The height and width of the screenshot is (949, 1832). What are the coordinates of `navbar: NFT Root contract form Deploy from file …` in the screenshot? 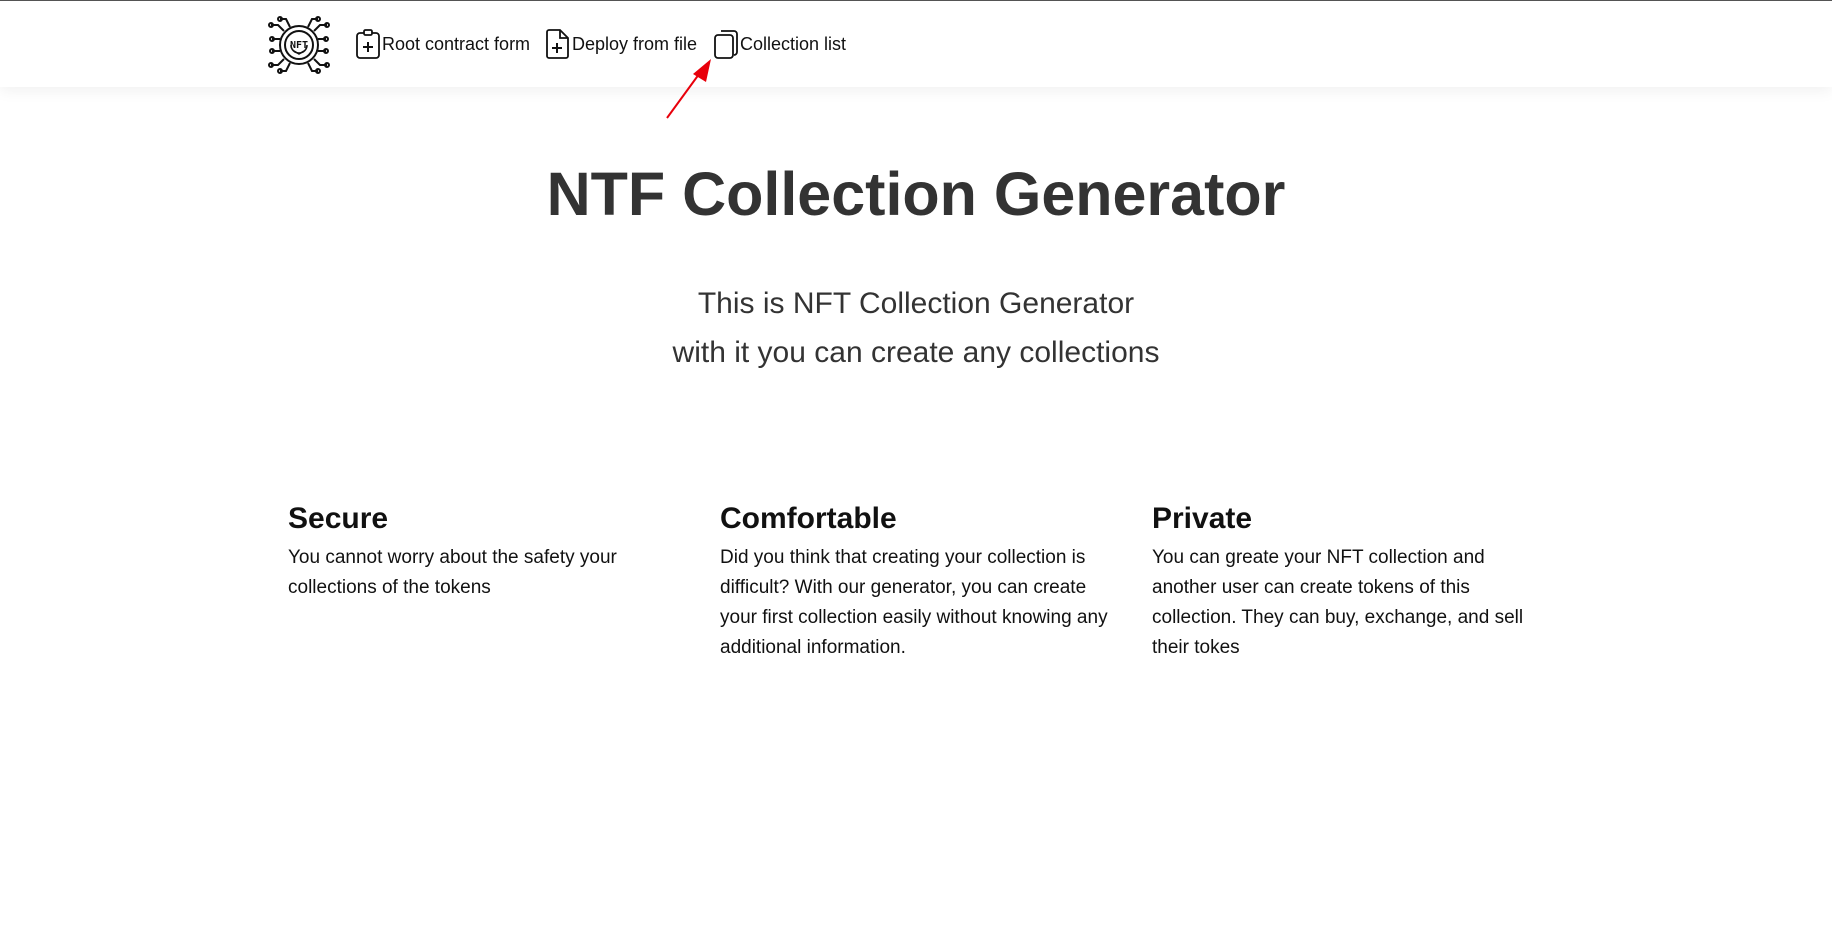 It's located at (916, 44).